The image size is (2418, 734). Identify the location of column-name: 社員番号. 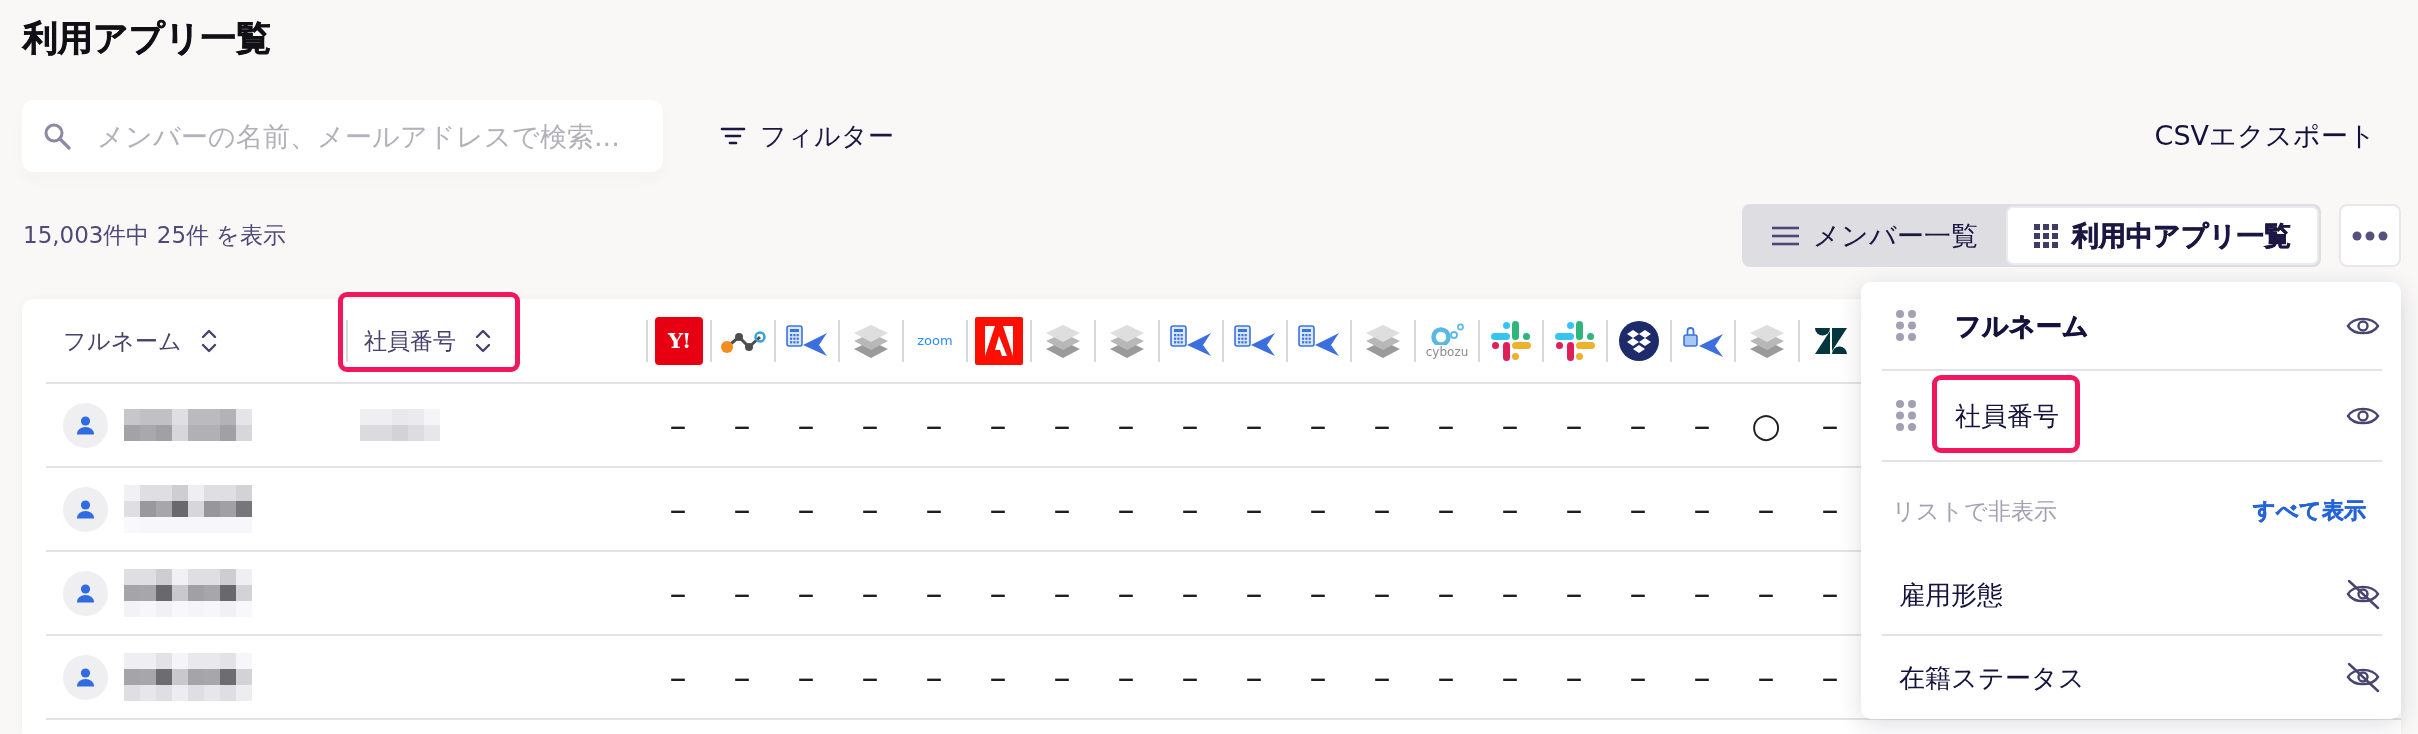
(2007, 415).